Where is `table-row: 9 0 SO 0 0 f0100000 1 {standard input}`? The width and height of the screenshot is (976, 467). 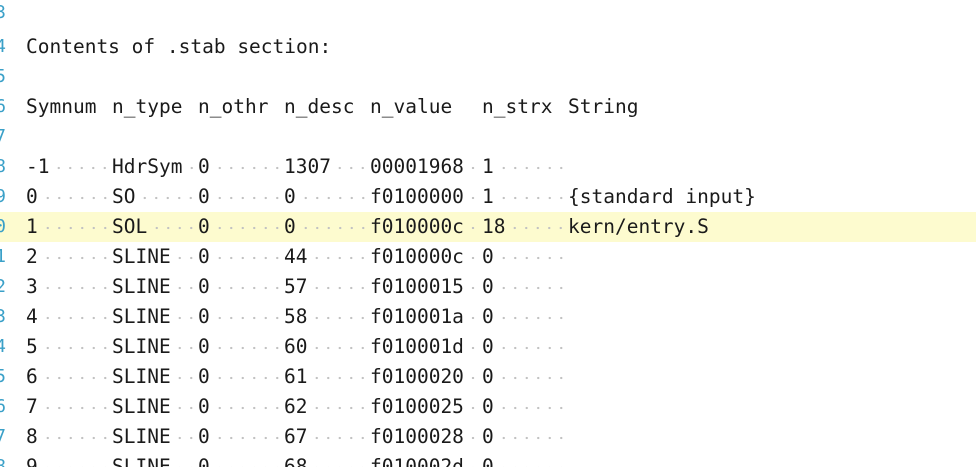 table-row: 9 0 SO 0 0 f0100000 1 {standard input} is located at coordinates (488, 197).